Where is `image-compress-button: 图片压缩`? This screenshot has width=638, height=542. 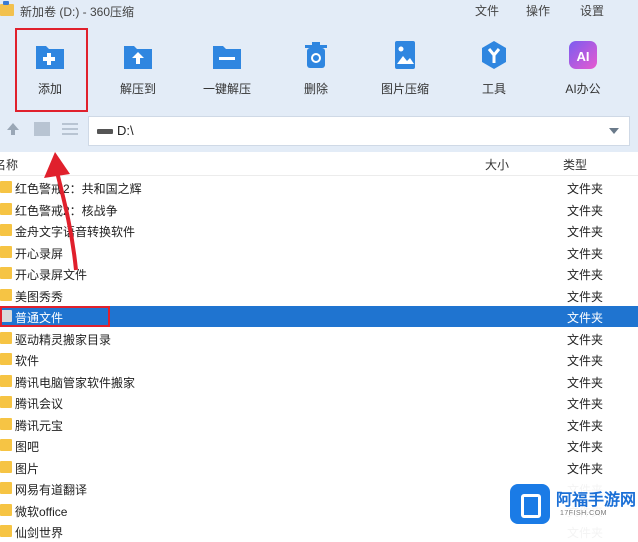 image-compress-button: 图片压缩 is located at coordinates (405, 67).